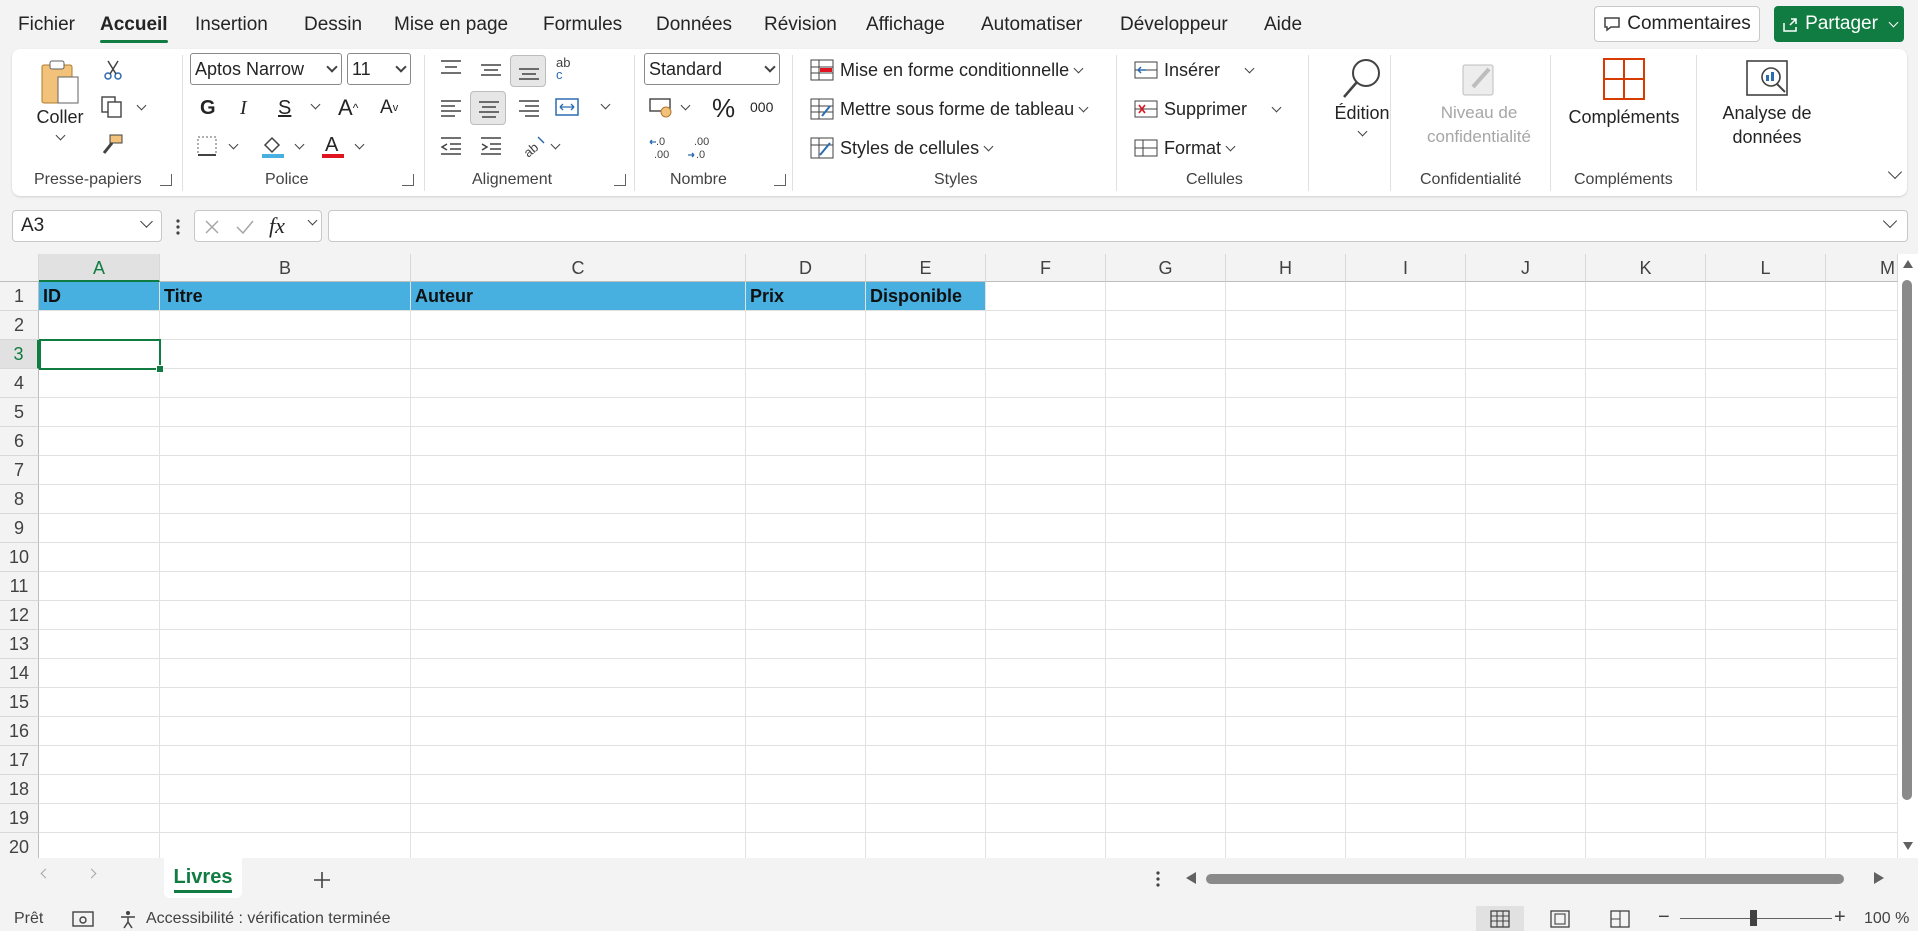 The height and width of the screenshot is (931, 1918). I want to click on analyze-data-button: Analyse de données, so click(1767, 103).